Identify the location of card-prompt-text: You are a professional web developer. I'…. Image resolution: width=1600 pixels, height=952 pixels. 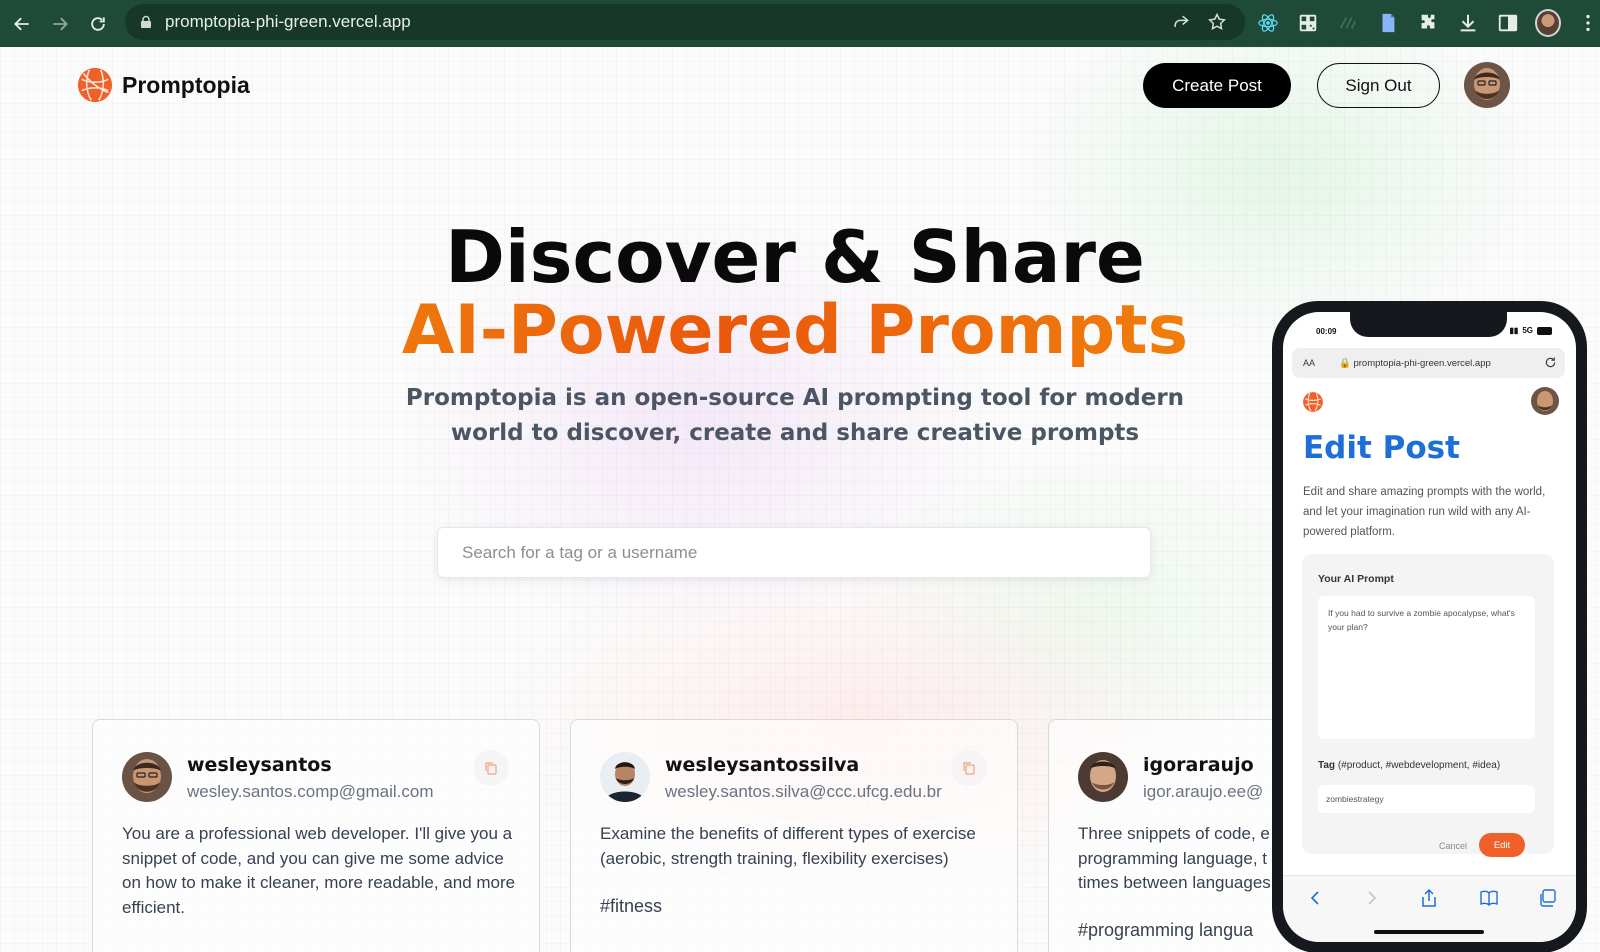
(319, 870).